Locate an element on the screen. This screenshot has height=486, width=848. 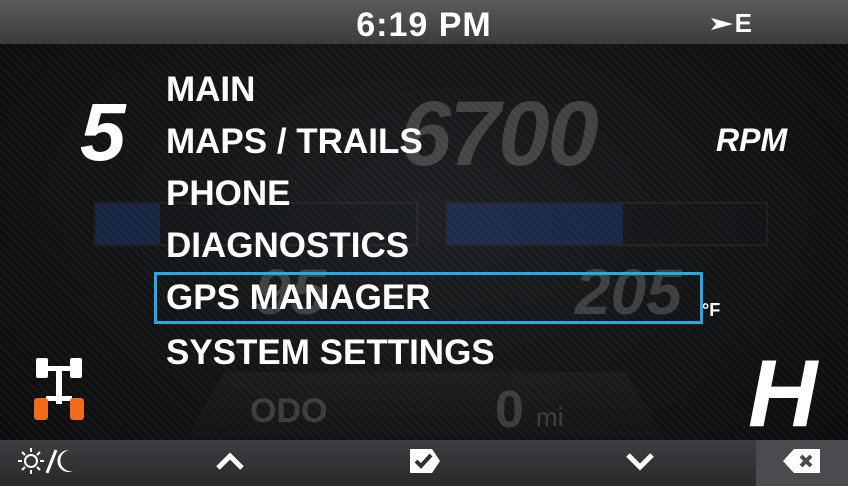
day-night-button is located at coordinates (48, 463).